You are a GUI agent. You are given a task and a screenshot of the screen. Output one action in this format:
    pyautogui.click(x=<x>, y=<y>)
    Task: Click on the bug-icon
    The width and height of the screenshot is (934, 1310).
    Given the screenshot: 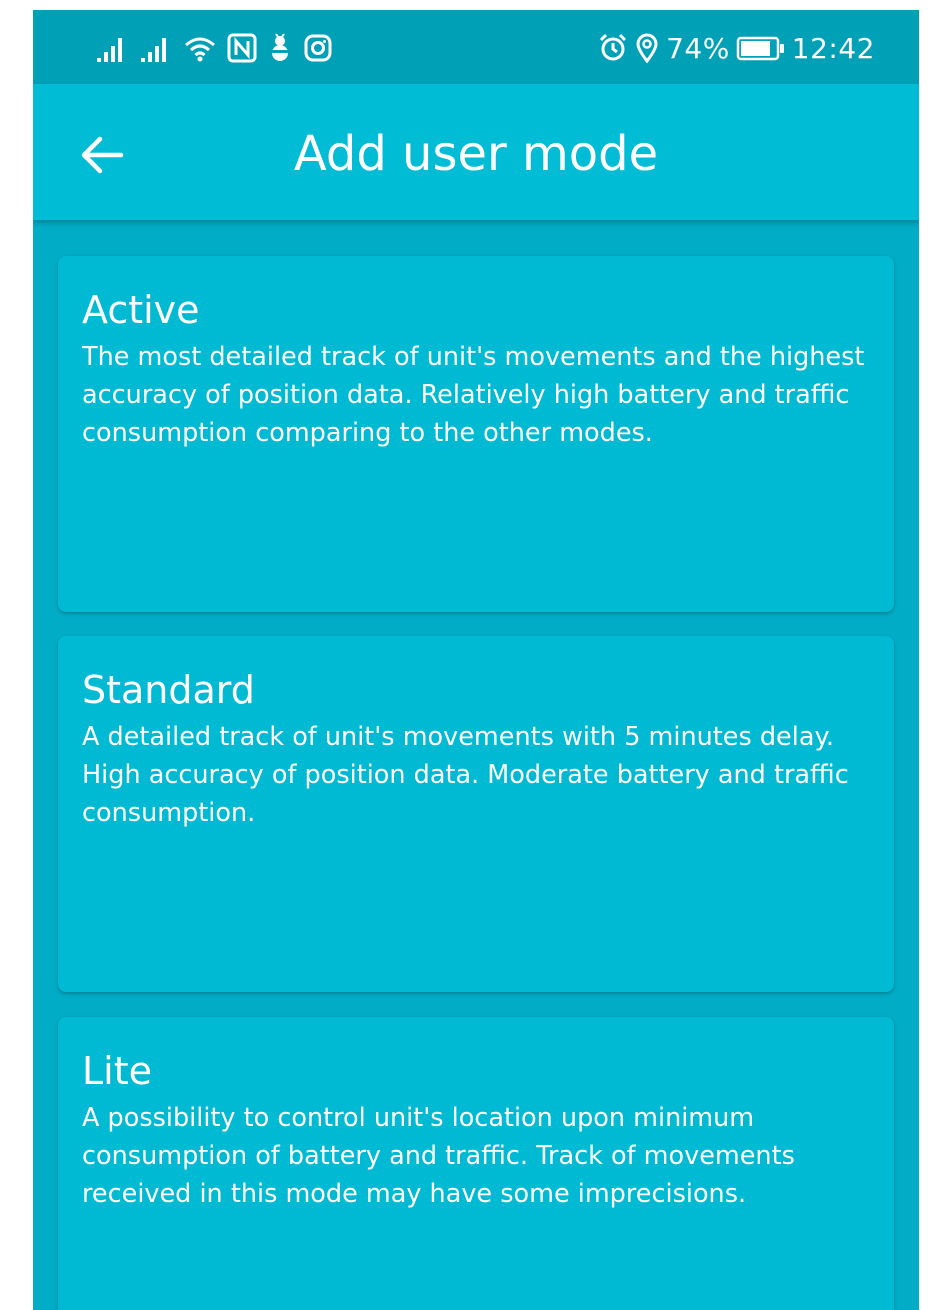 What is the action you would take?
    pyautogui.click(x=280, y=48)
    